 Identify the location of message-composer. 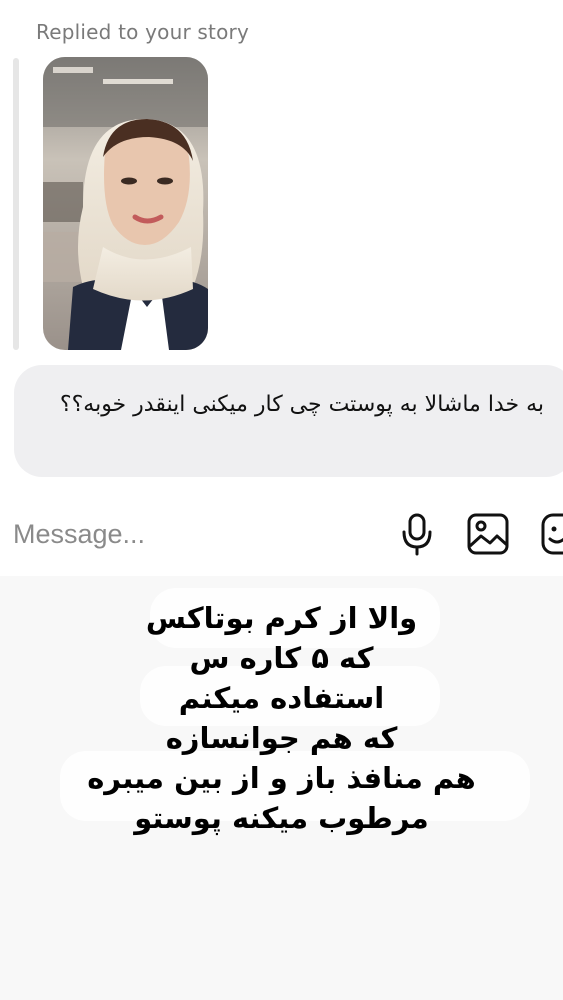
(281, 534).